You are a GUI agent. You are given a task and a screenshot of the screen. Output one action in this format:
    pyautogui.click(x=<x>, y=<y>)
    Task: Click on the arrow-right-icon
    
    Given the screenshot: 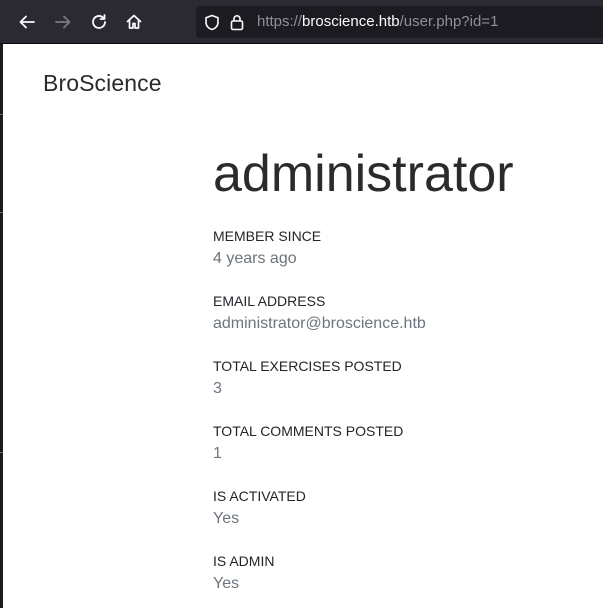 What is the action you would take?
    pyautogui.click(x=63, y=22)
    